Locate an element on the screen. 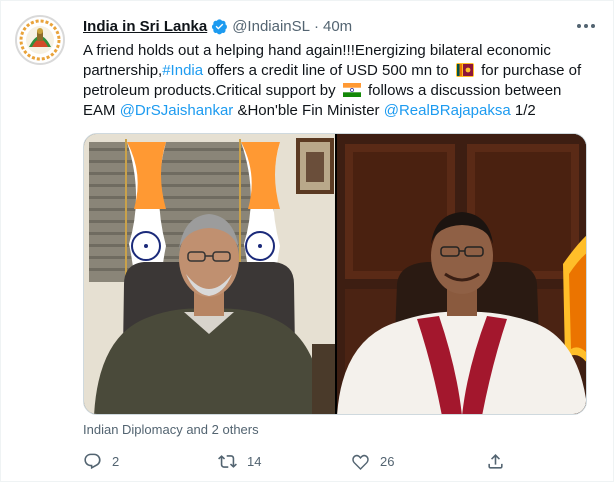  text-segment: EAM is located at coordinates (101, 110).